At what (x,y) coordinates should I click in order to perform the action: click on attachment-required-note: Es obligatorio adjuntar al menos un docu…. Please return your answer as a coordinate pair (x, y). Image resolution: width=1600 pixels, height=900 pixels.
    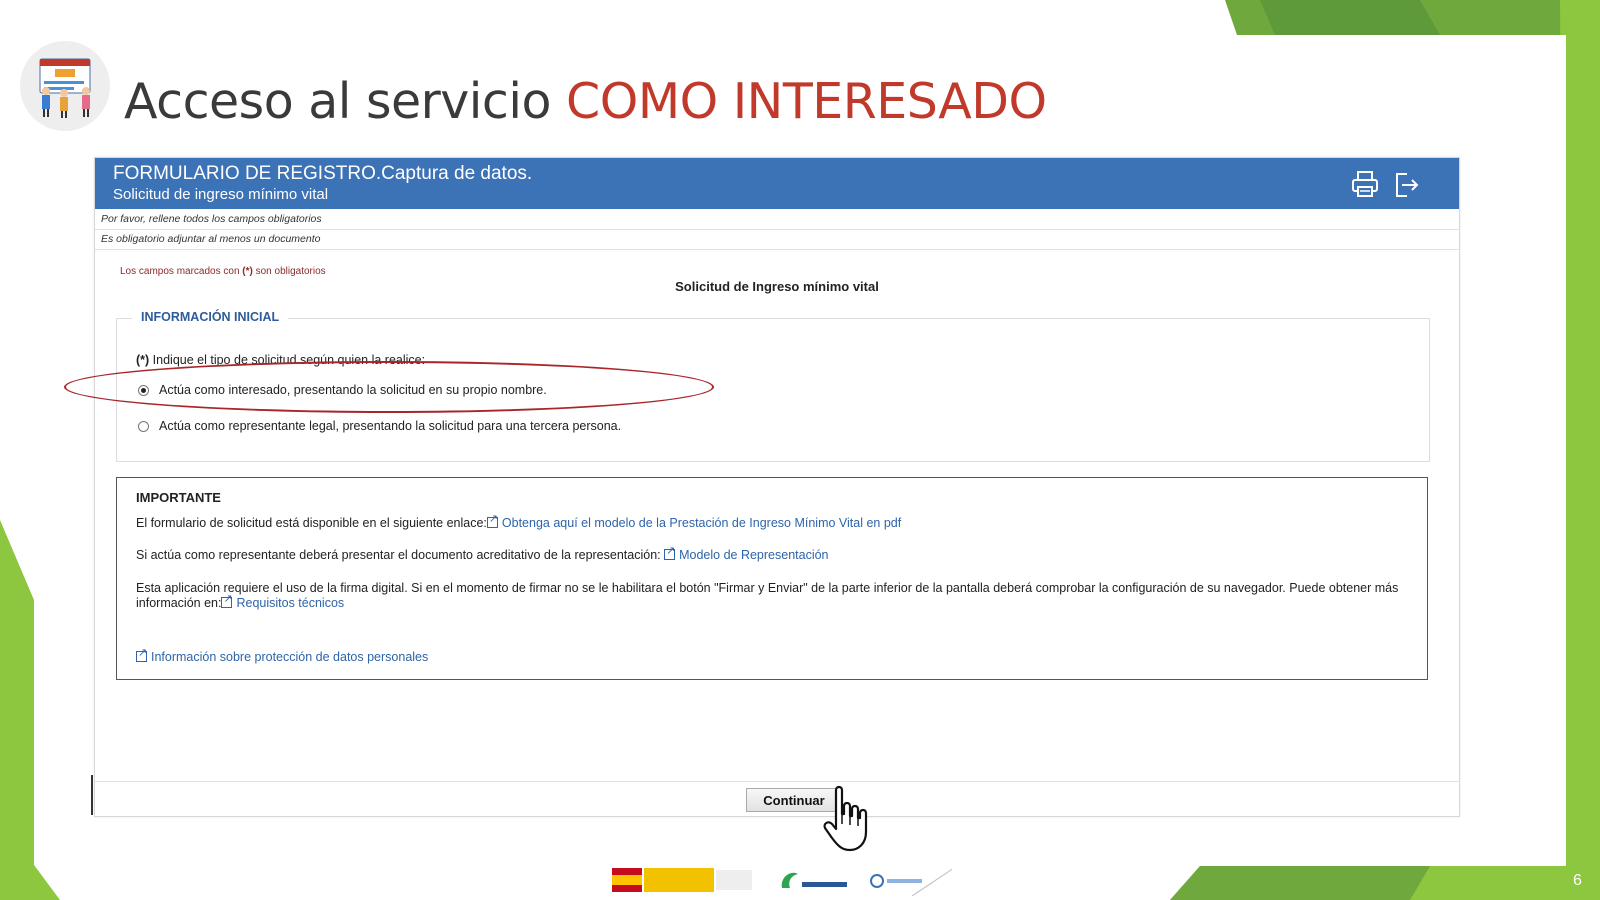
    Looking at the image, I should click on (777, 240).